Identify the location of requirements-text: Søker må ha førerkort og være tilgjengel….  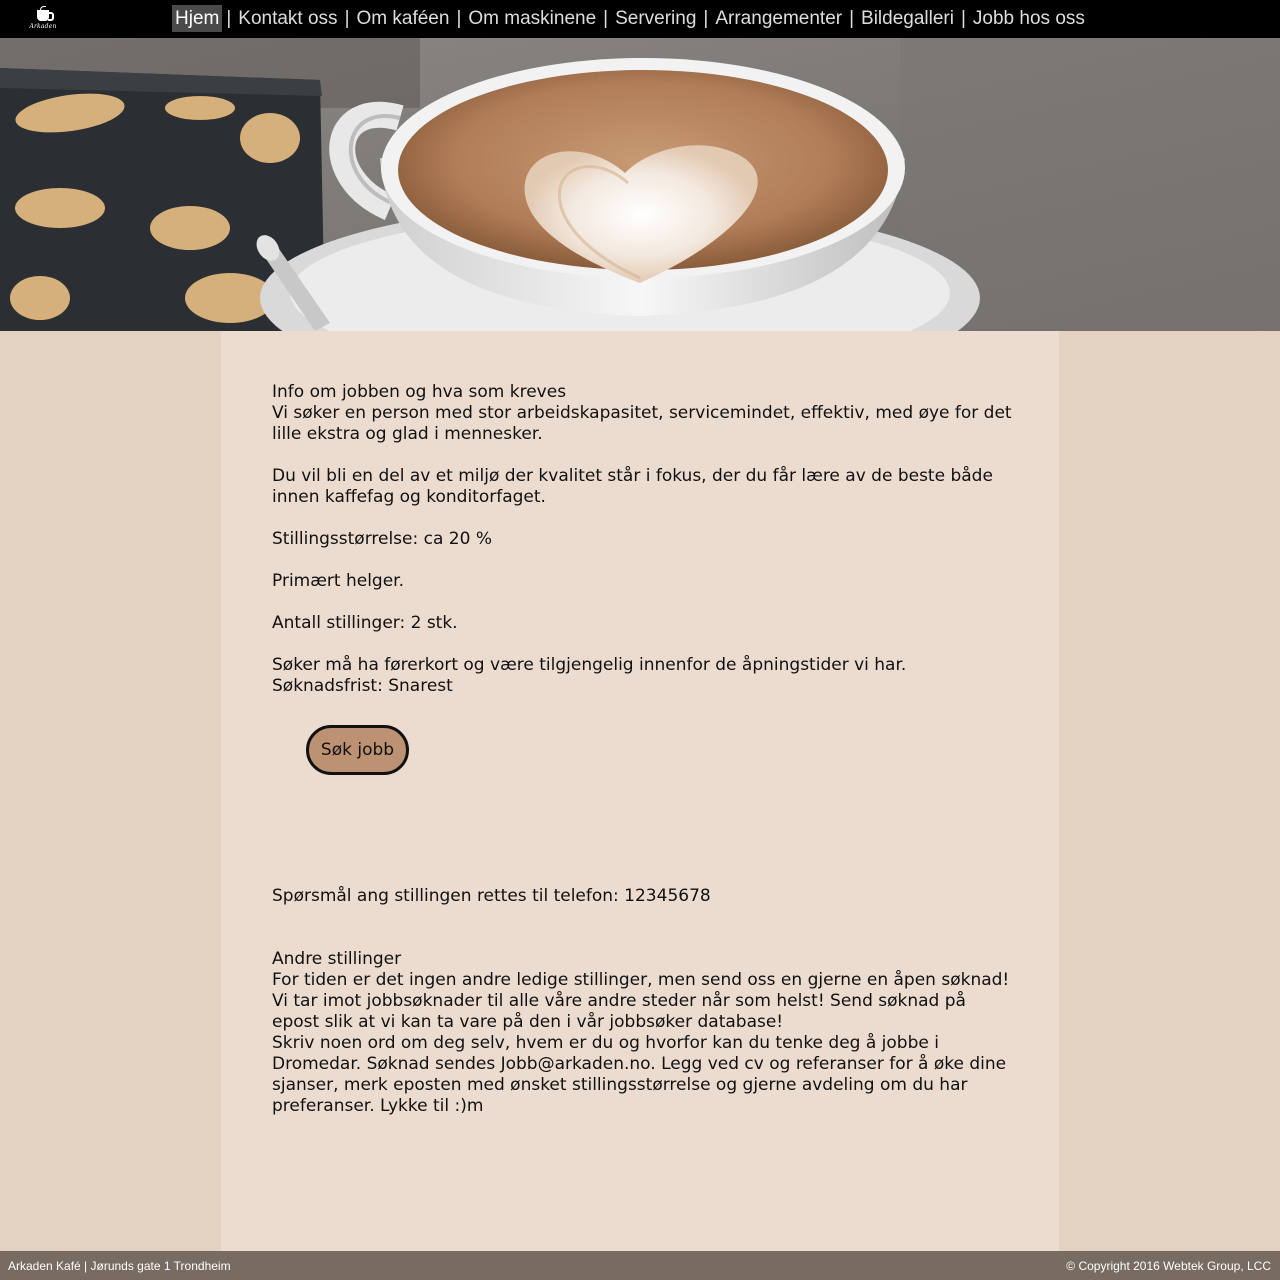
(589, 665).